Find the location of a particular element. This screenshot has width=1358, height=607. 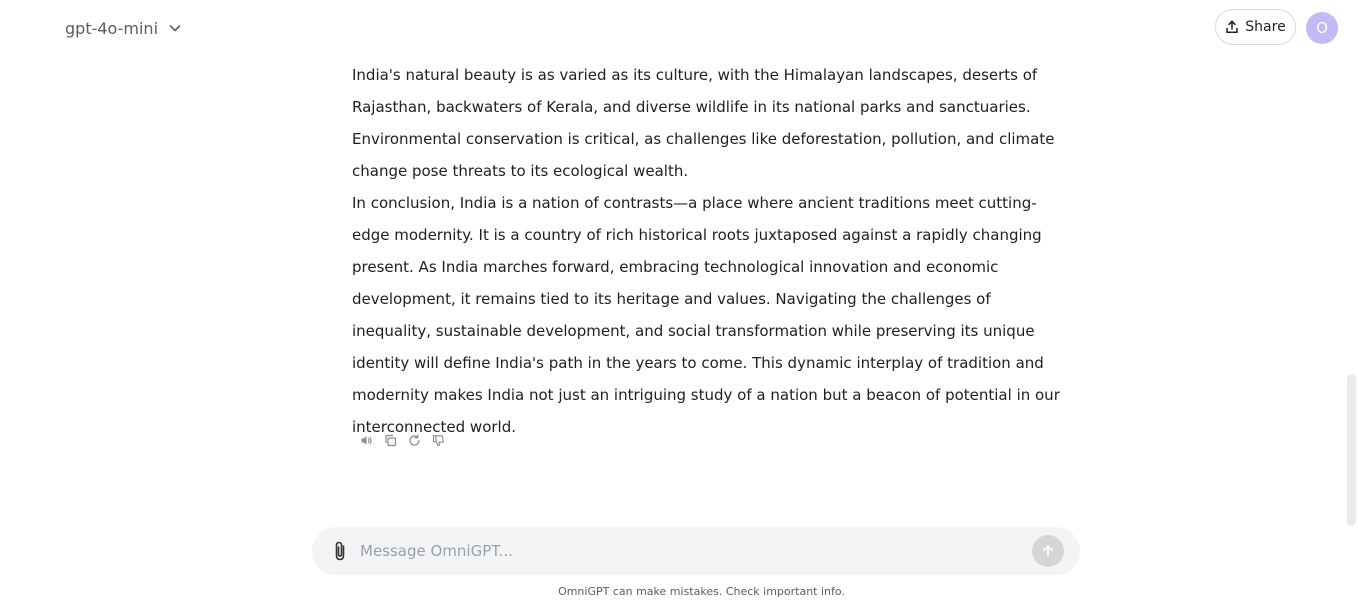

share-button: Share is located at coordinates (1255, 27).